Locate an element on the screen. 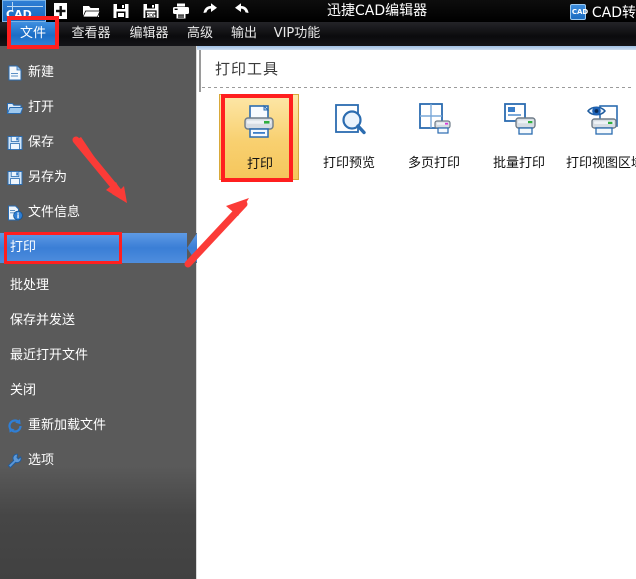  tool-label: 多页打印 is located at coordinates (433, 163).